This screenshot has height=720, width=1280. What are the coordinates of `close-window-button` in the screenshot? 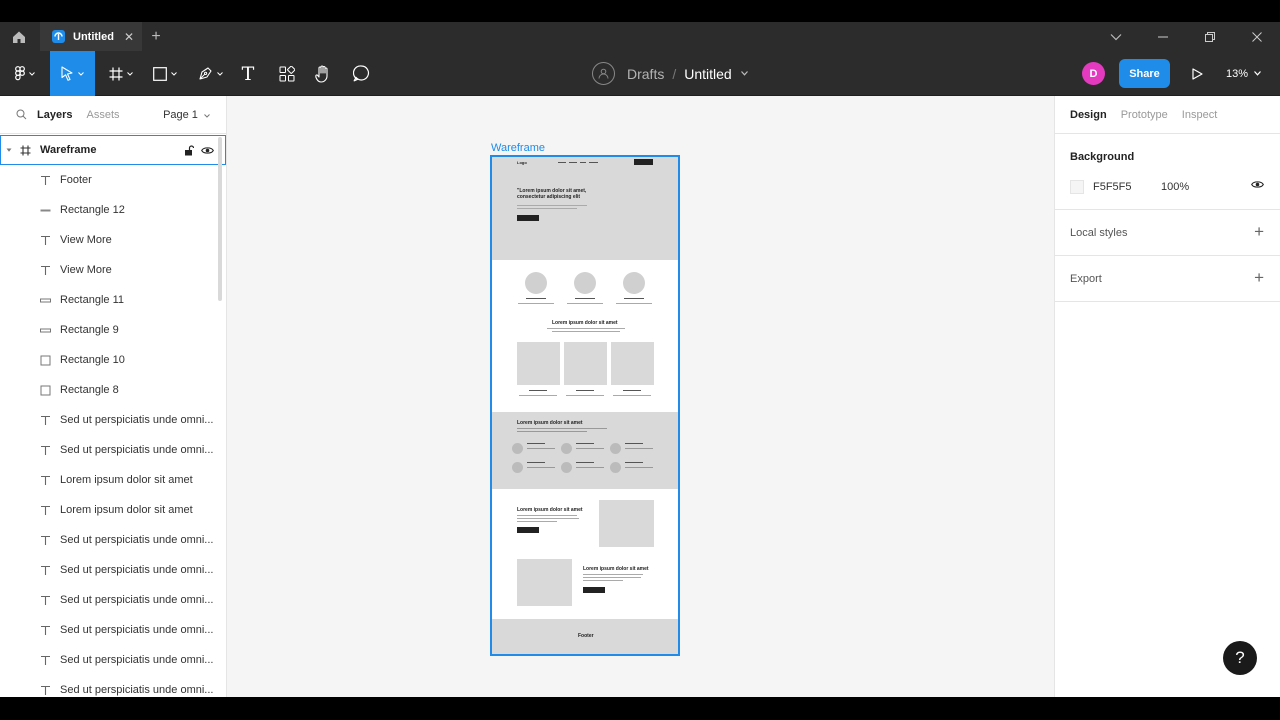 It's located at (1256, 36).